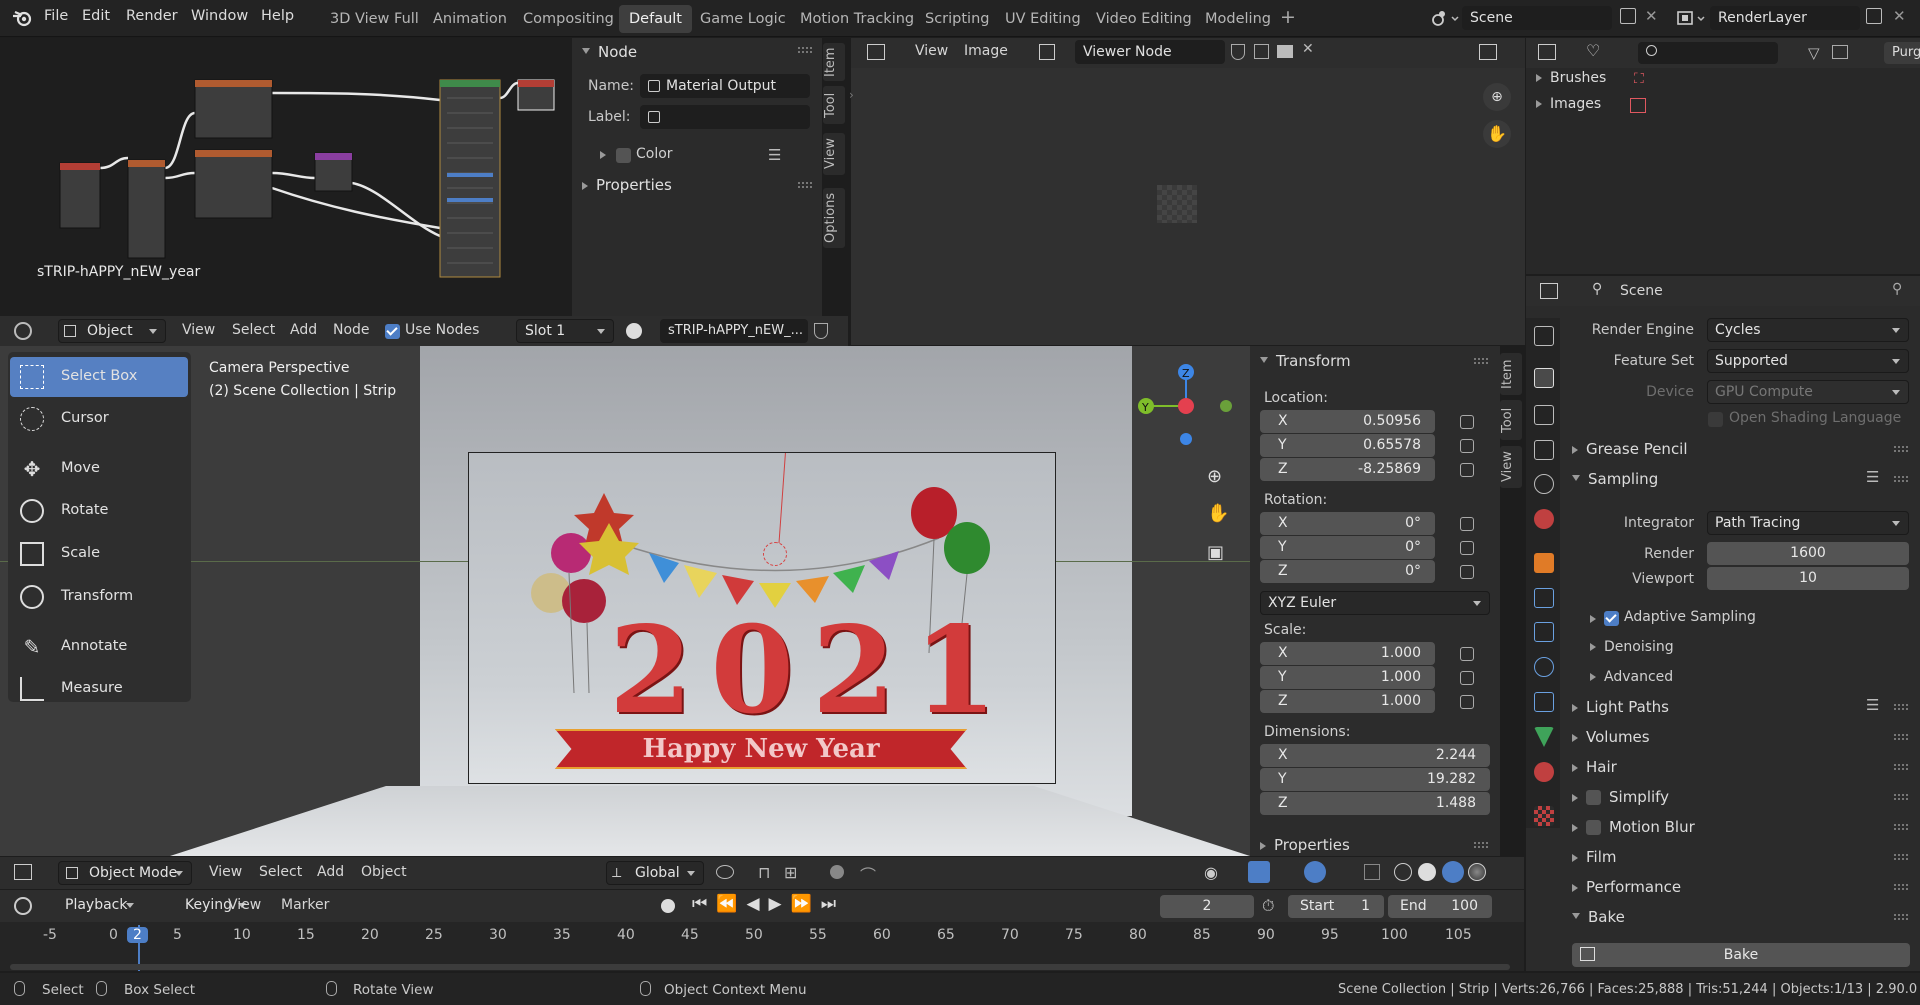  What do you see at coordinates (986, 51) in the screenshot?
I see `menu-image: Image` at bounding box center [986, 51].